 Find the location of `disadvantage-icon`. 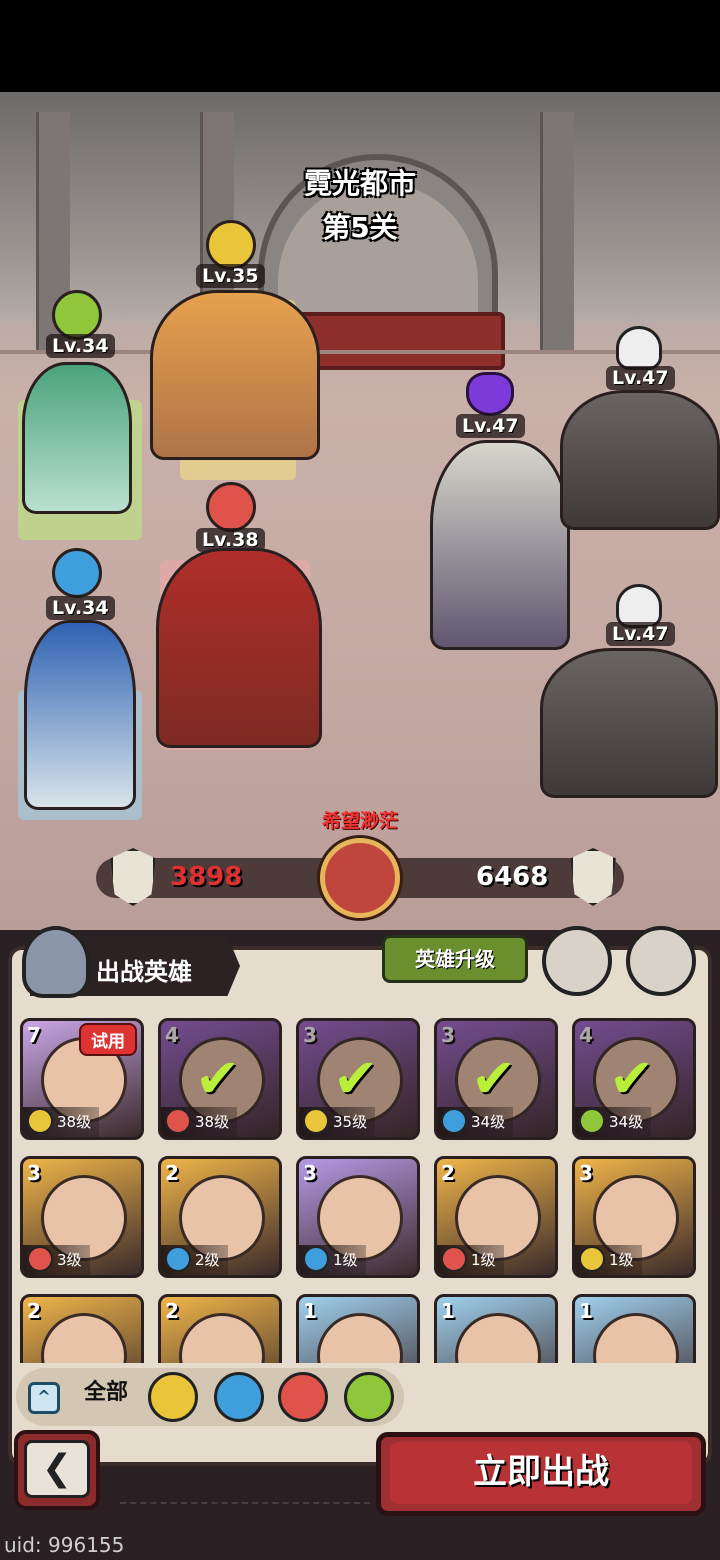

disadvantage-icon is located at coordinates (360, 878).